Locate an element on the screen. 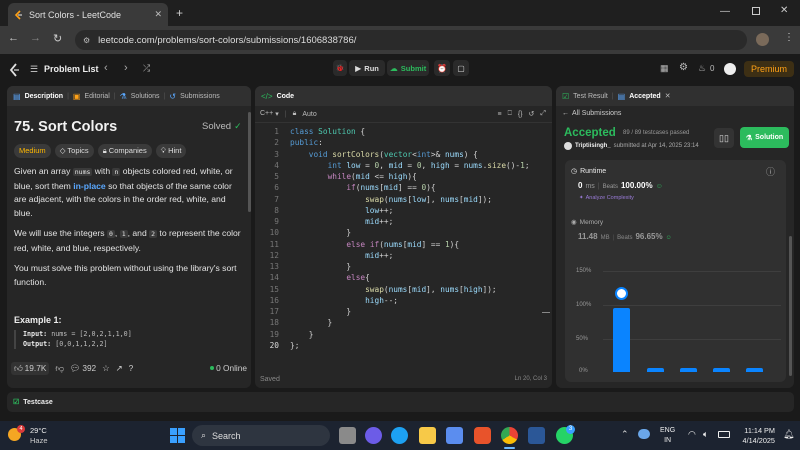 Image resolution: width=800 pixels, height=450 pixels. code-line: 13 } is located at coordinates (403, 267).